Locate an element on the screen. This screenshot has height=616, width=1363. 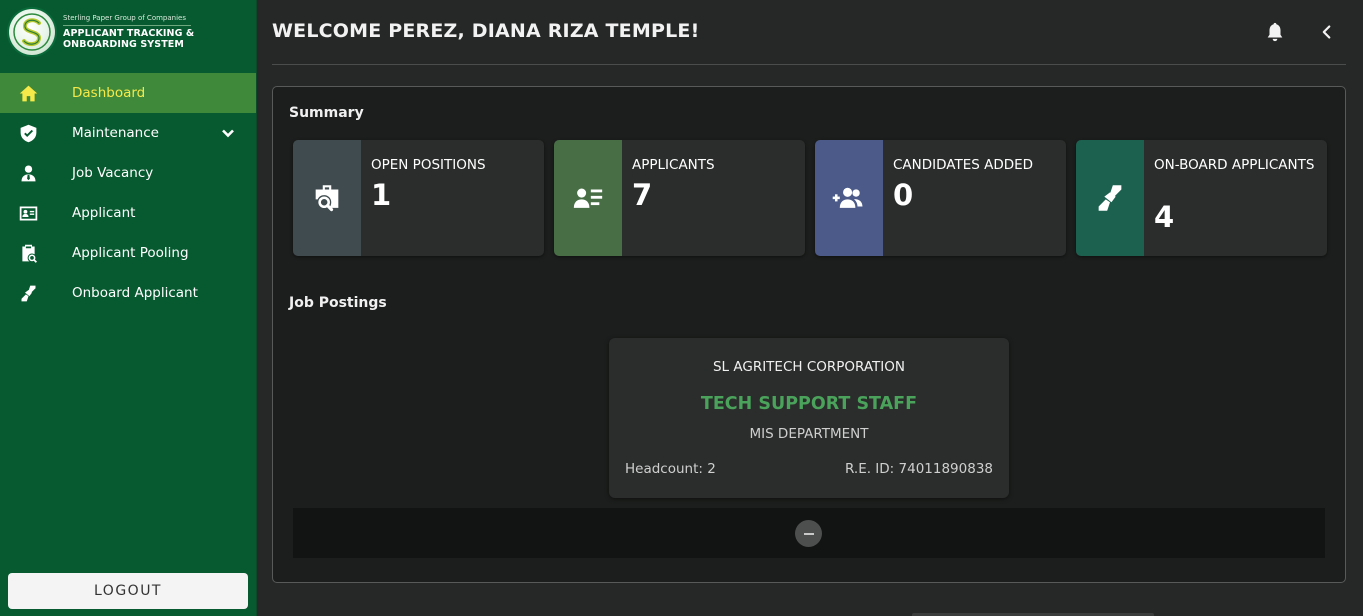
sidebar-item-maintenance: Maintenance is located at coordinates (128, 133).